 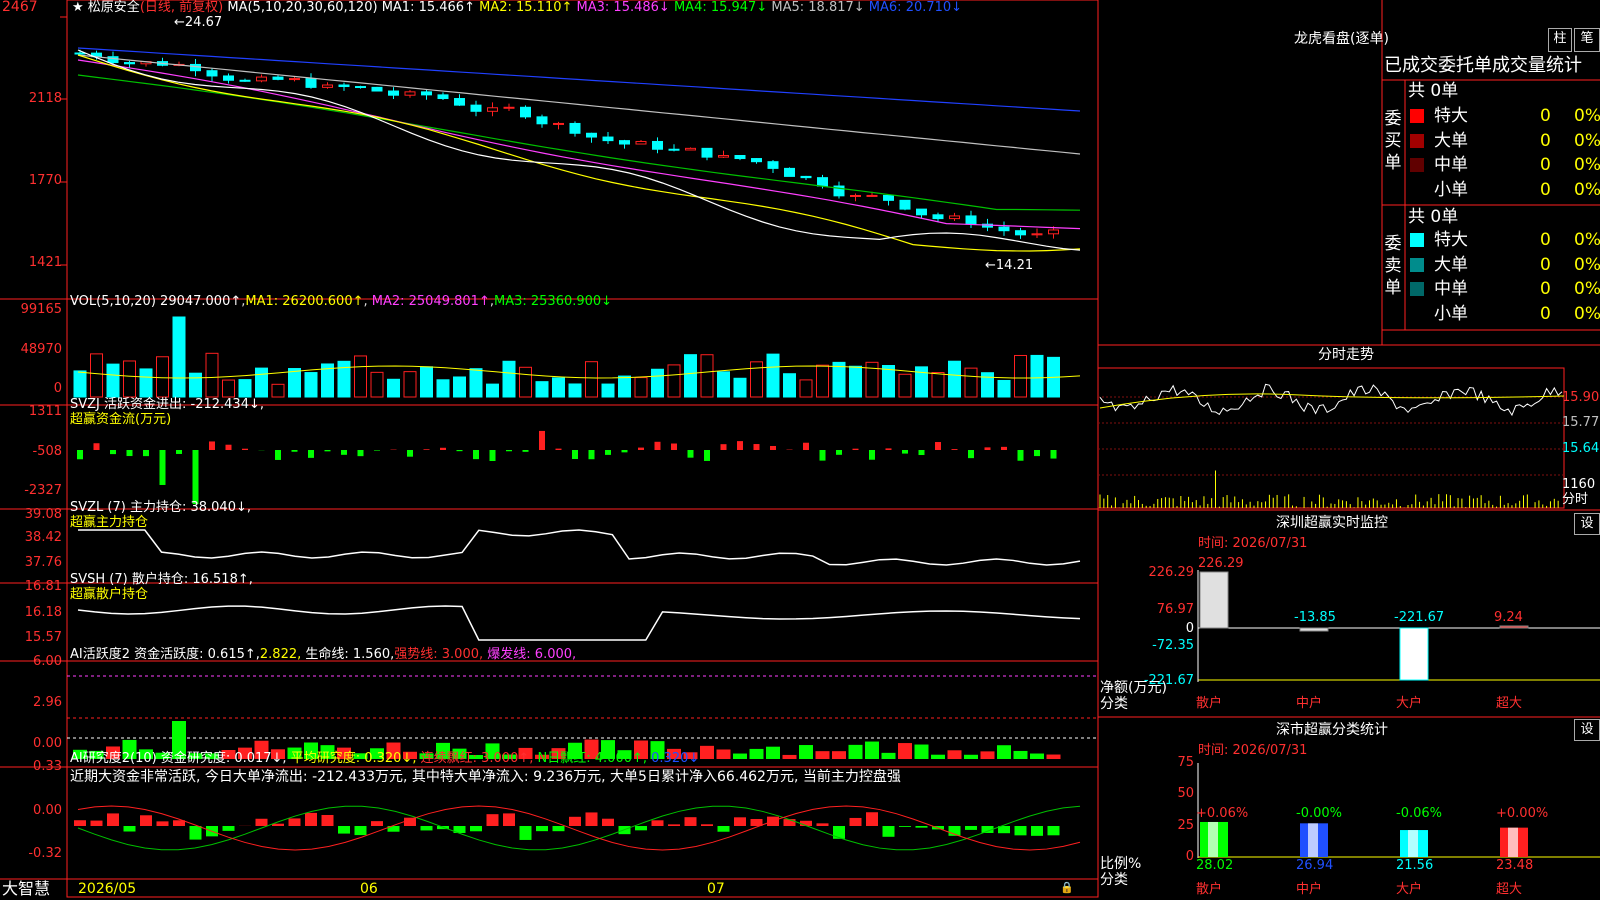 What do you see at coordinates (1587, 264) in the screenshot?
I see `sell-row-pct: 0%` at bounding box center [1587, 264].